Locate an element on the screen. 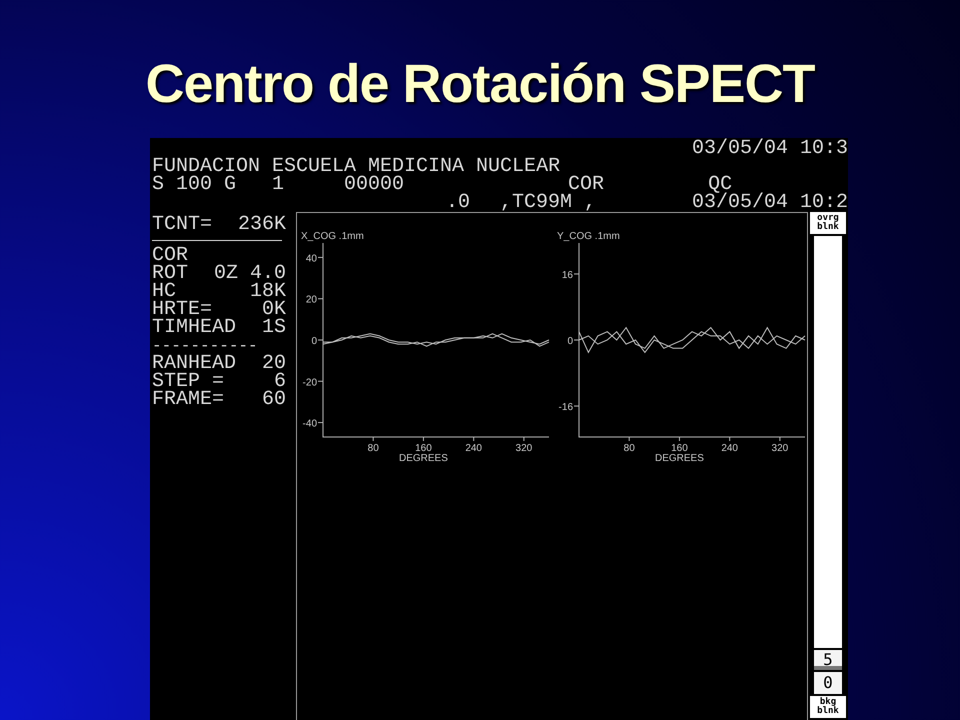 Image resolution: width=960 pixels, height=720 pixels. parameter-value: 60 is located at coordinates (274, 400).